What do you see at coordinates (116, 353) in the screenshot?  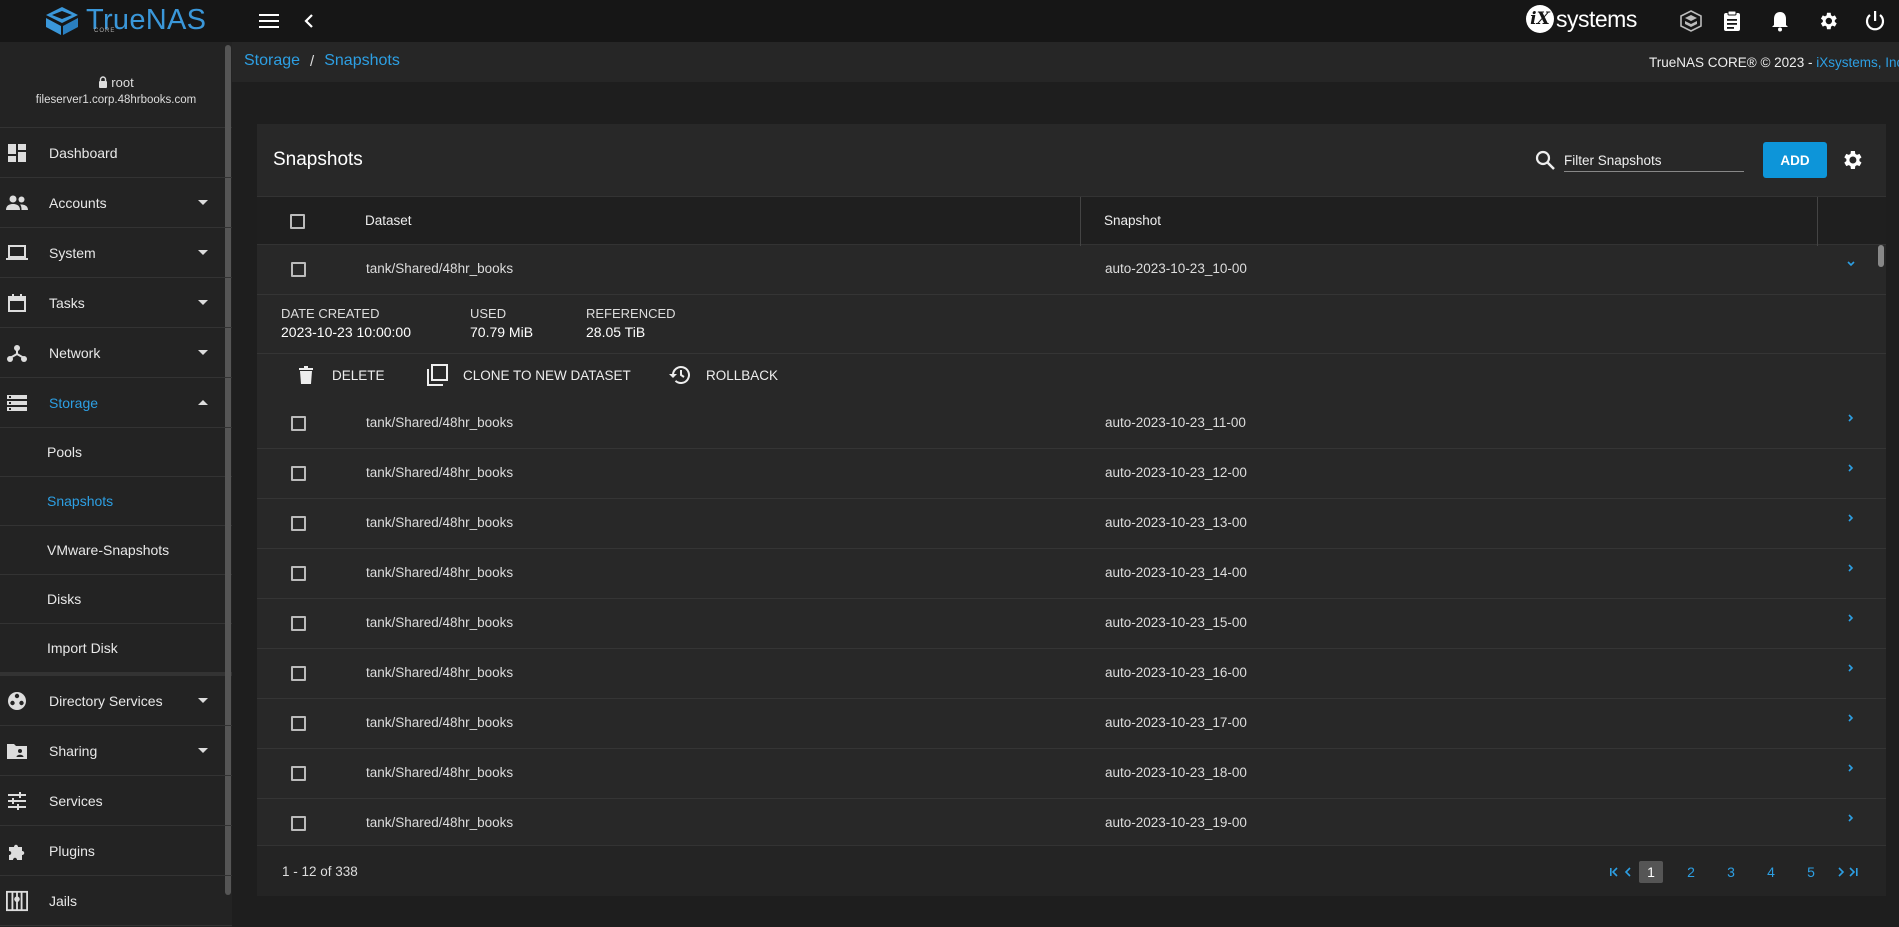 I see `sidebar-item-network: Network` at bounding box center [116, 353].